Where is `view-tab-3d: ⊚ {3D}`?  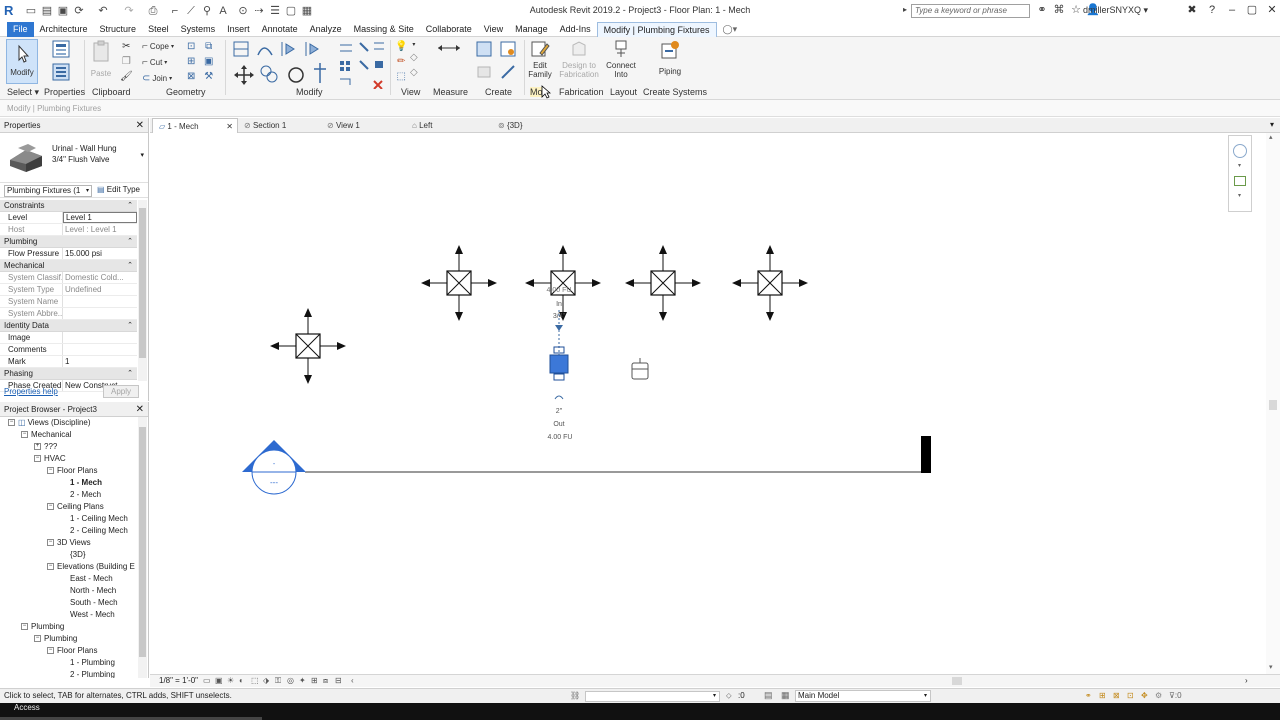 view-tab-3d: ⊚ {3D} is located at coordinates (534, 125).